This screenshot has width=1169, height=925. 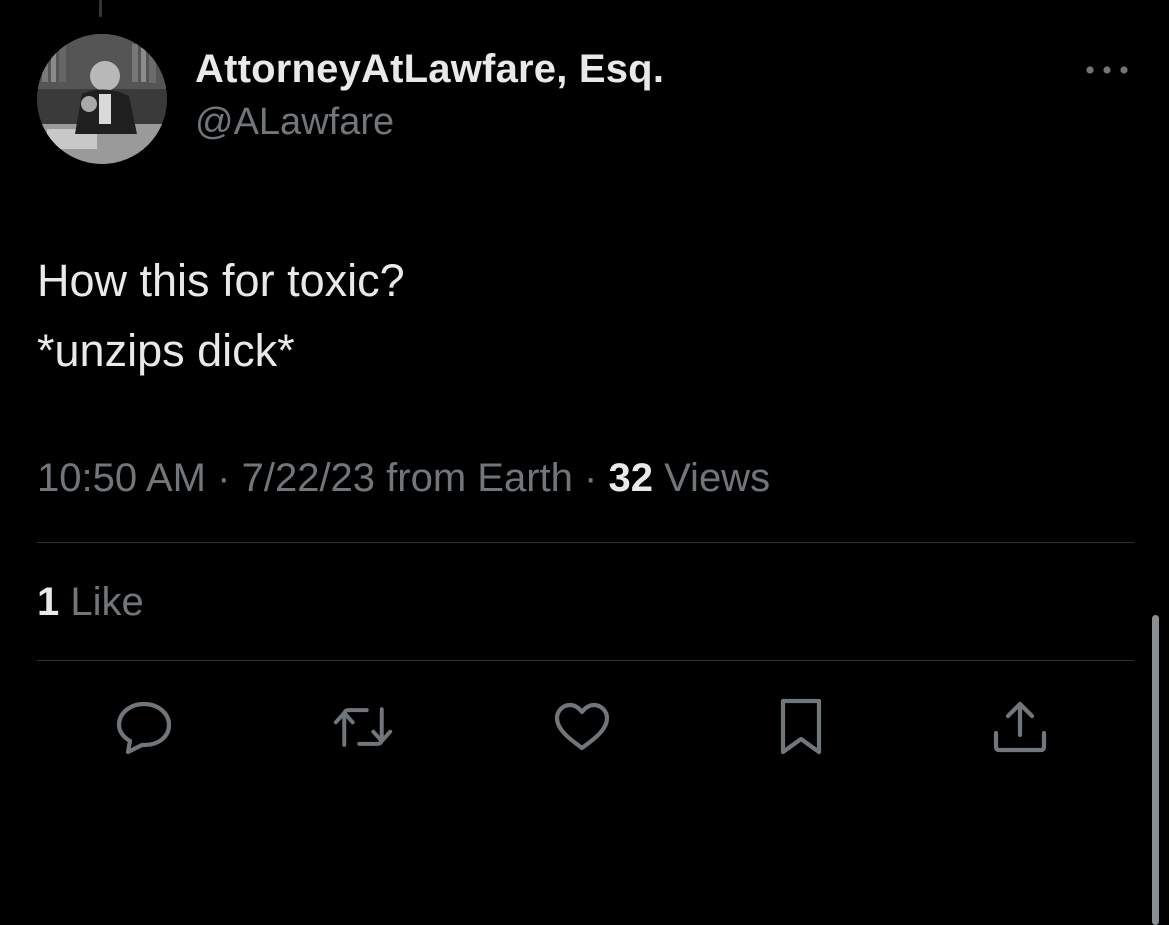 I want to click on more-options-button, so click(x=1107, y=70).